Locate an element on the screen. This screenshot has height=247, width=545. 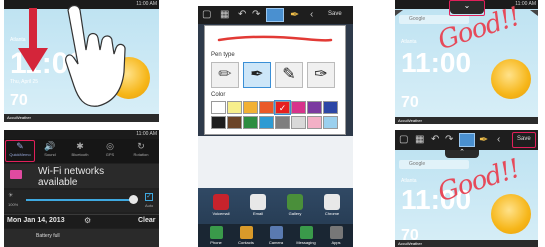
fountain-pen-icon: ✒ is located at coordinates (257, 74).